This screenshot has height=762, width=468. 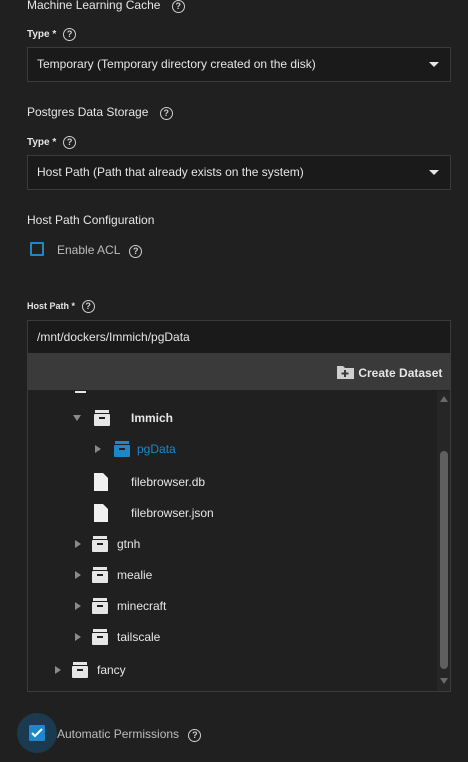 I want to click on tree-node-label: Immich, so click(x=152, y=418).